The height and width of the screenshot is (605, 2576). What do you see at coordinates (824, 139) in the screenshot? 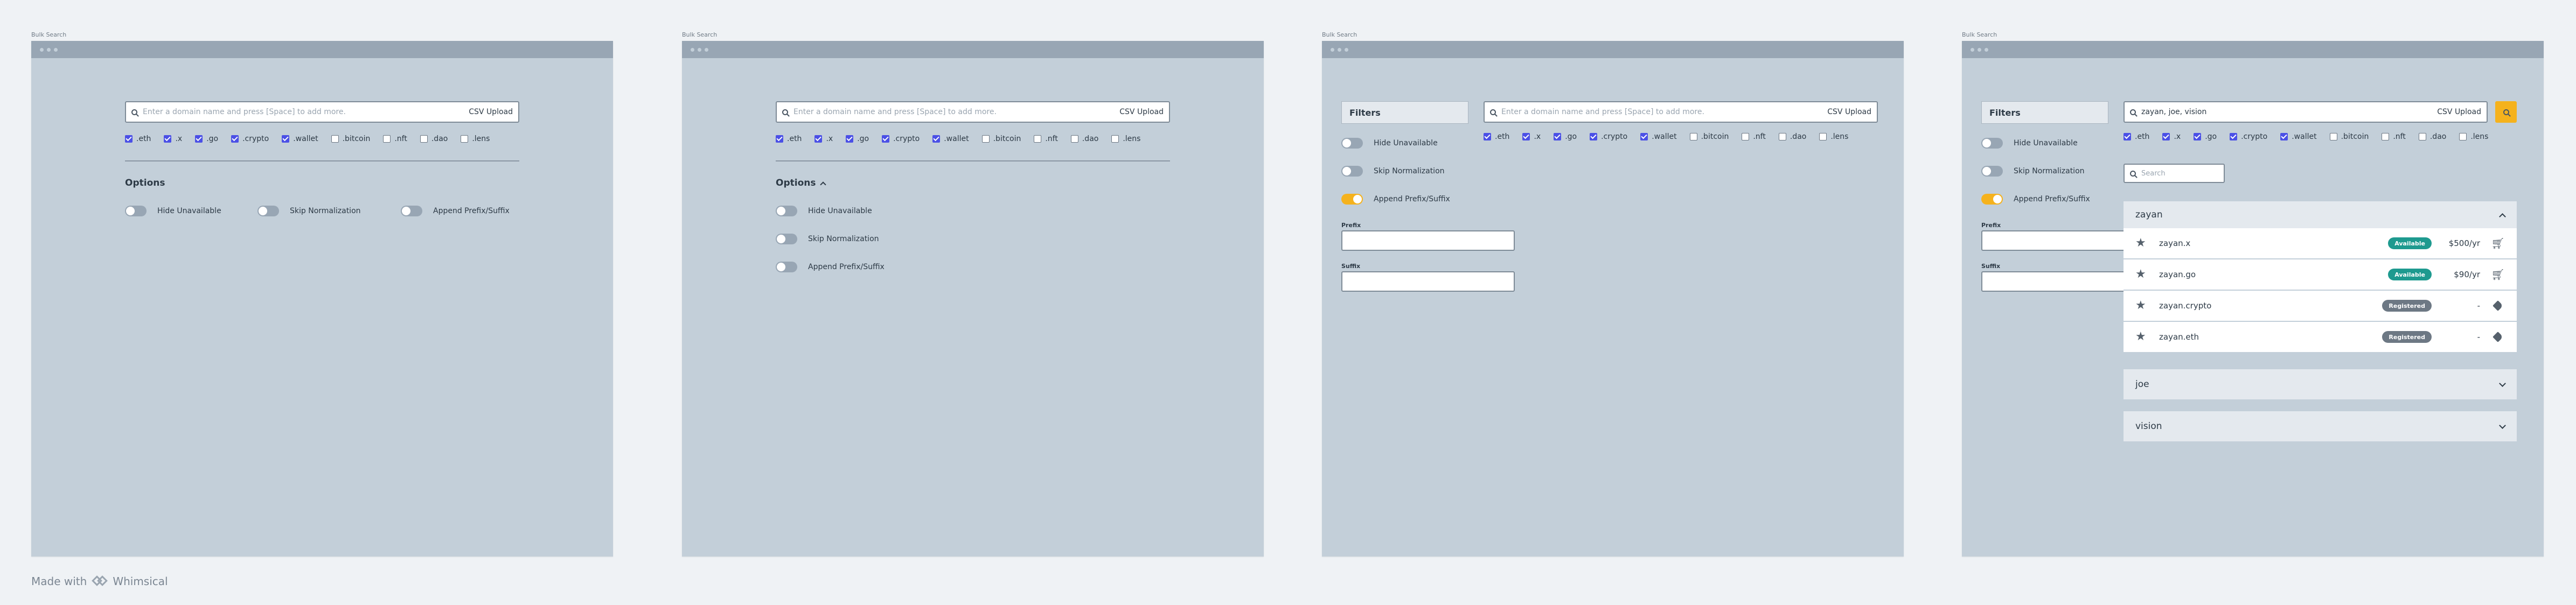
I see `tld-checkbox: .x` at bounding box center [824, 139].